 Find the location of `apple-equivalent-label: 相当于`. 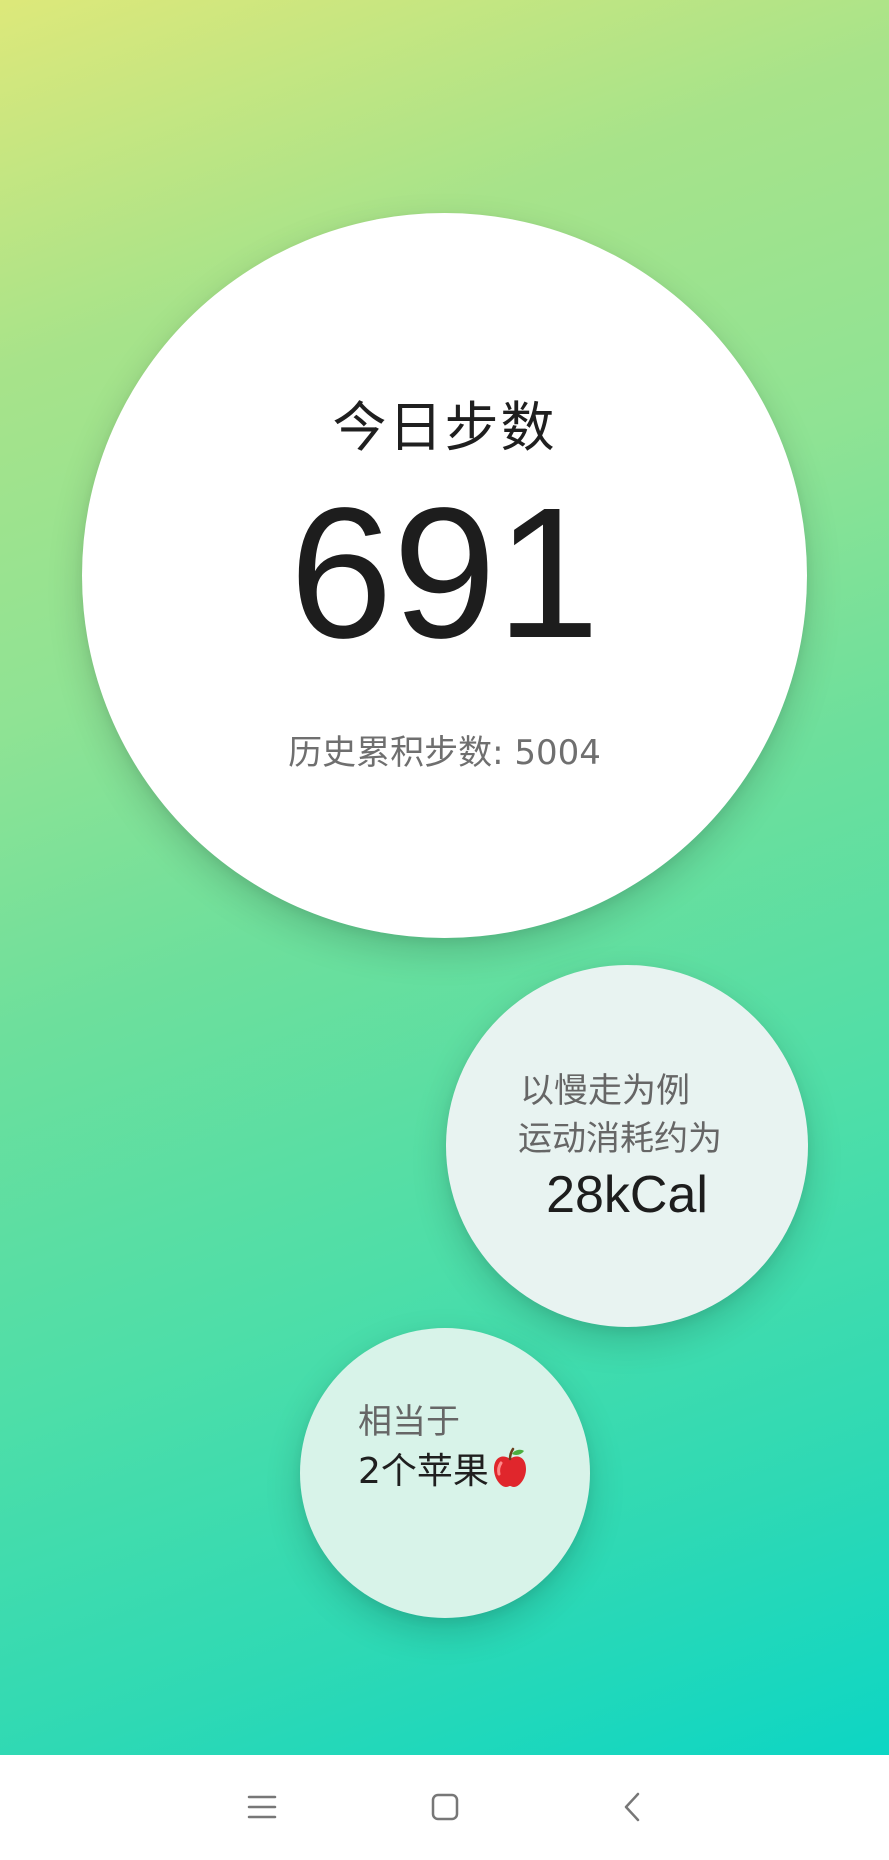

apple-equivalent-label: 相当于 is located at coordinates (409, 1422).